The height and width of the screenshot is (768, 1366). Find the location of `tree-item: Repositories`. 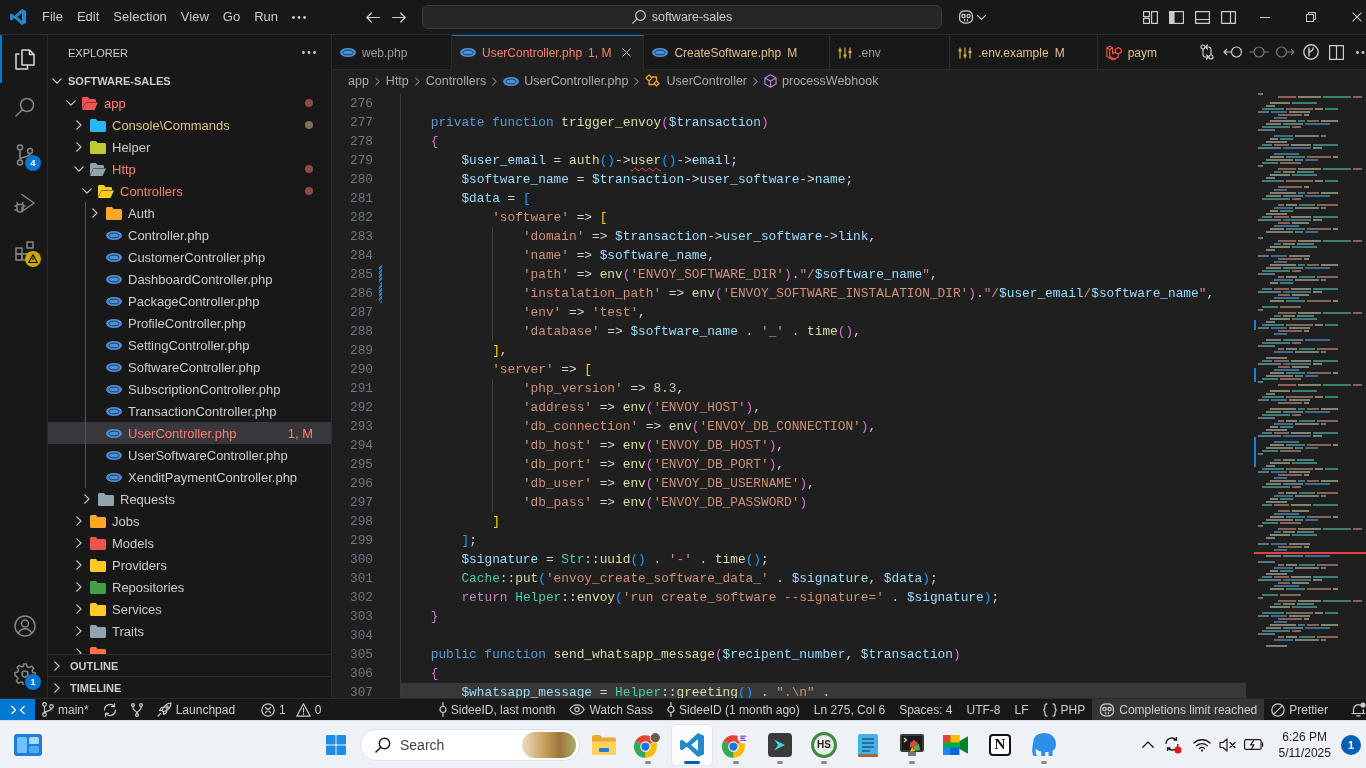

tree-item: Repositories is located at coordinates (189, 587).